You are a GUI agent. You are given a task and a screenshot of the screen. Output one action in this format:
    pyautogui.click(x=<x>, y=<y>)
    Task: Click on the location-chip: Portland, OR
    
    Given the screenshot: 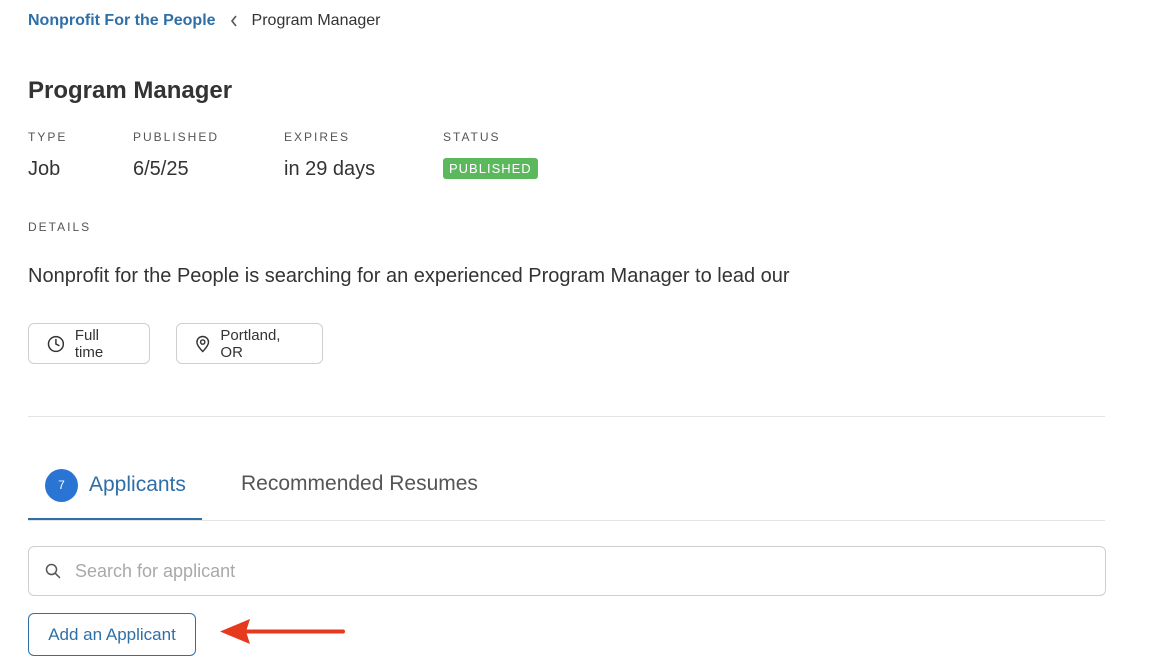 What is the action you would take?
    pyautogui.click(x=249, y=343)
    